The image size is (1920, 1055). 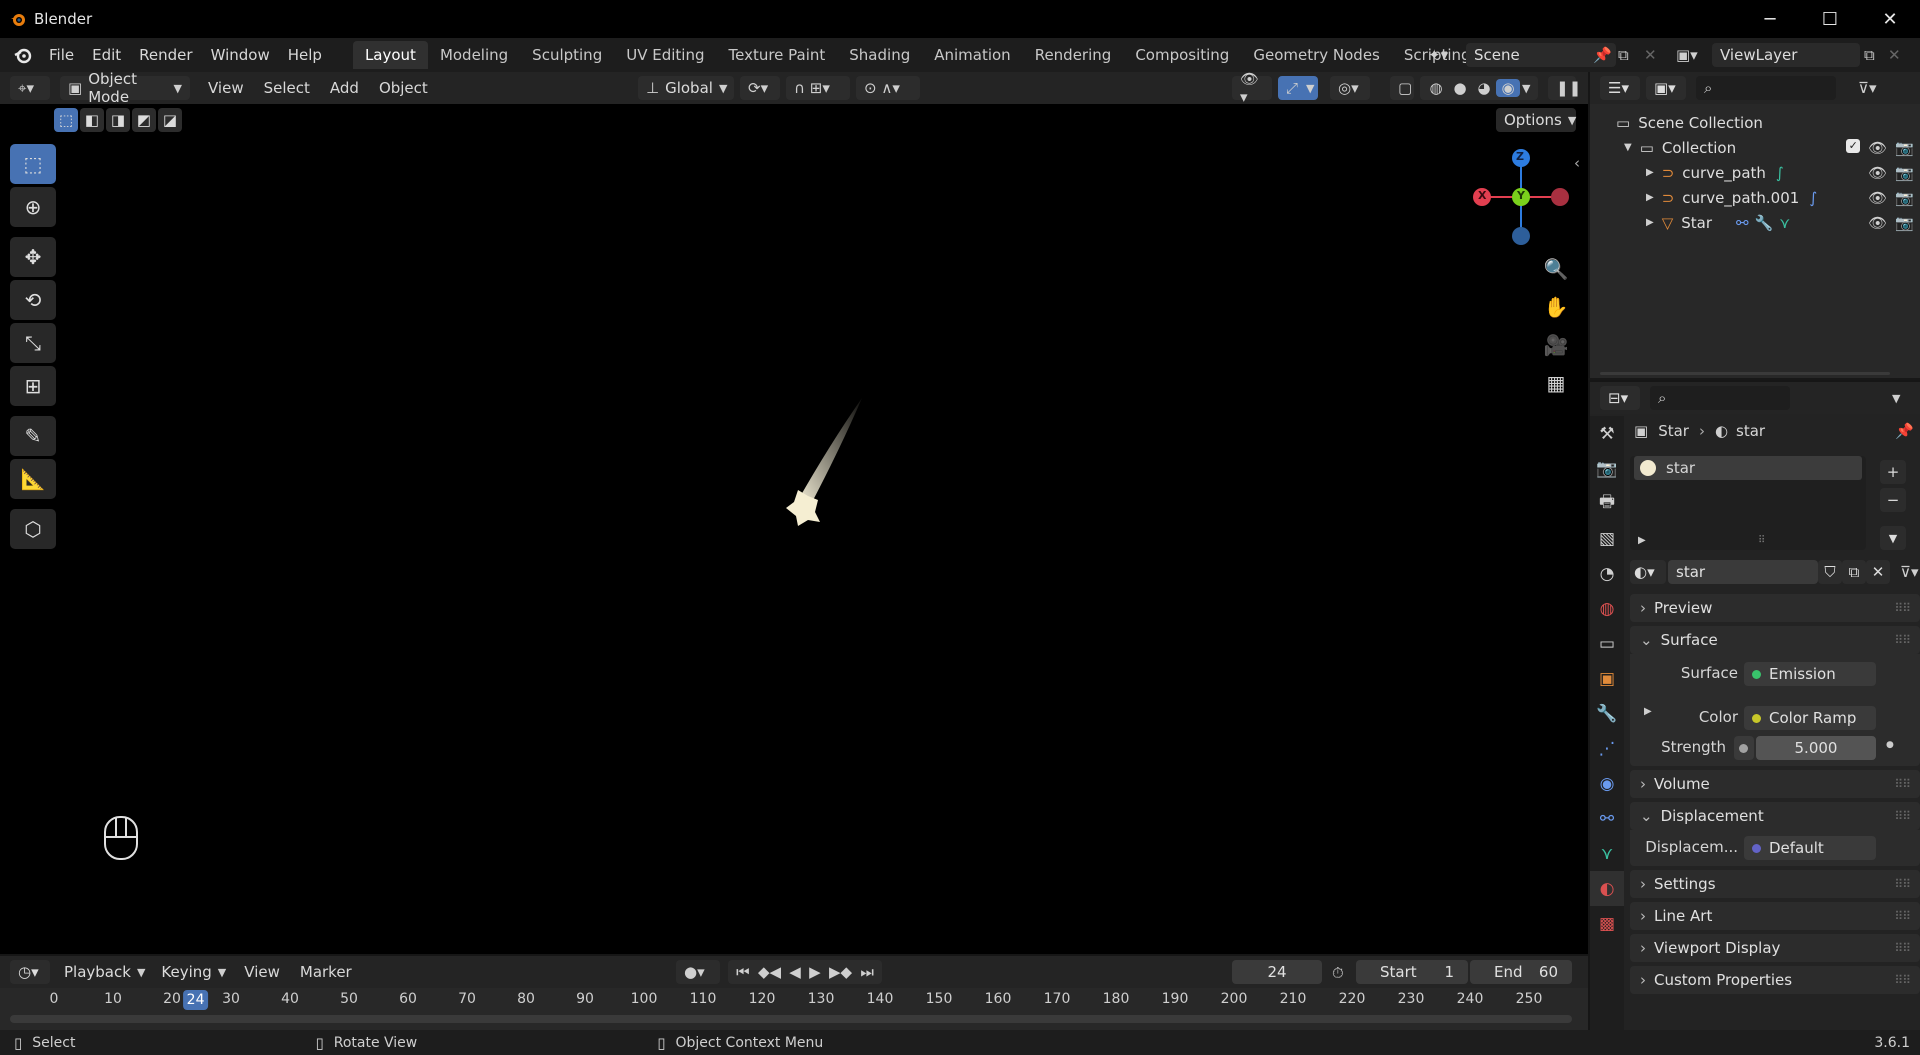 I want to click on perspective-grid-icon: ▦, so click(x=1556, y=383).